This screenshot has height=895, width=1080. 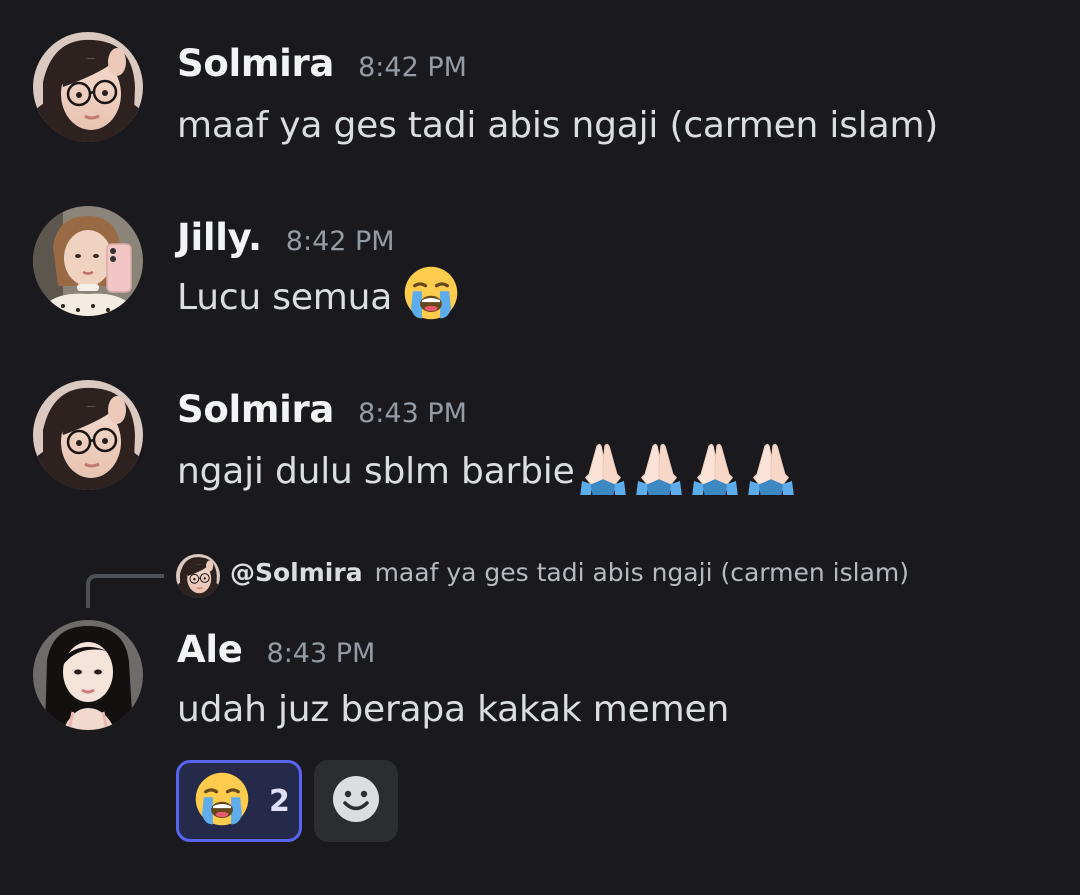 I want to click on reply-username: @Solmira, so click(x=296, y=572).